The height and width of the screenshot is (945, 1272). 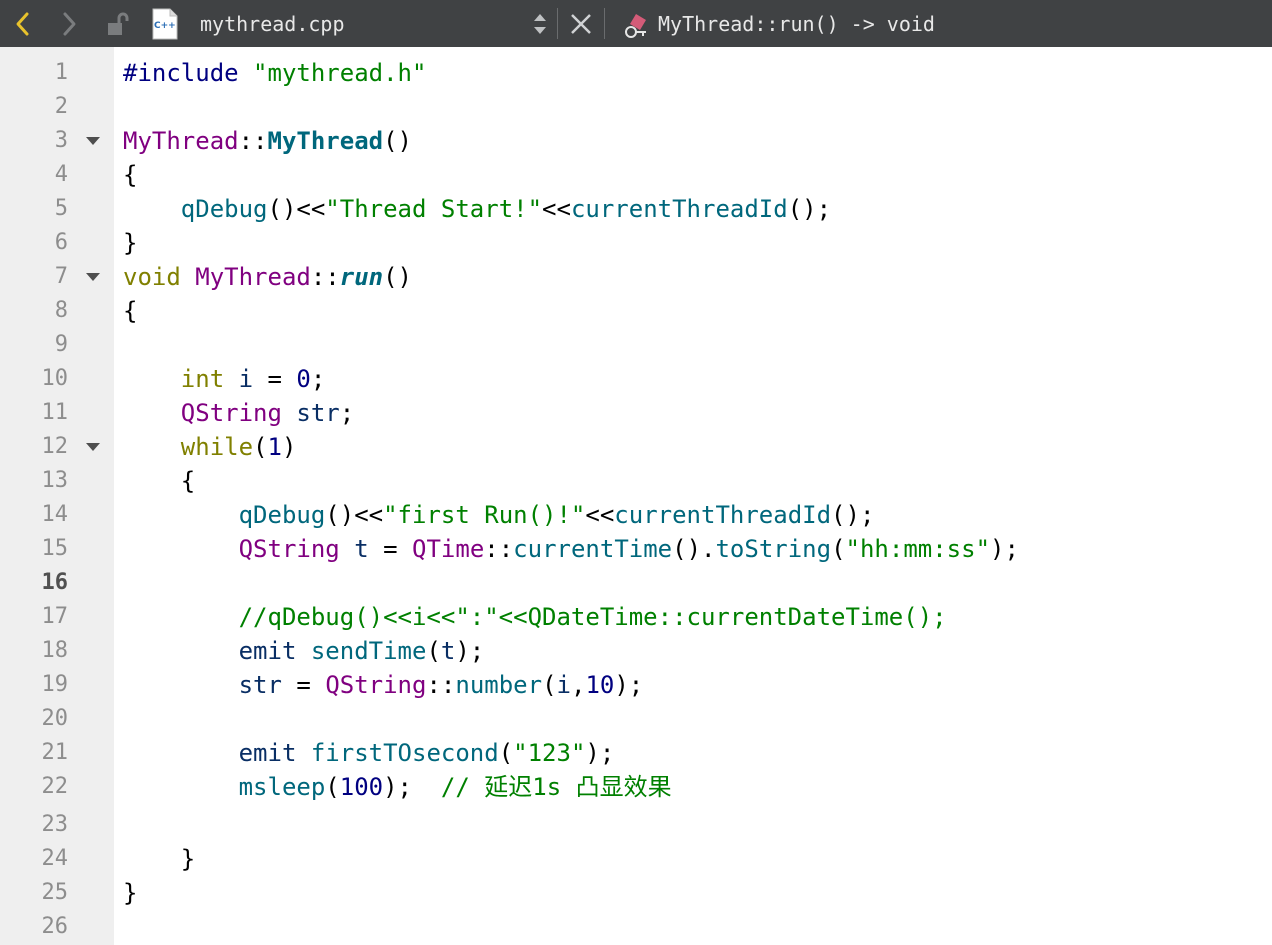 What do you see at coordinates (272, 24) in the screenshot?
I see `open-file-combo: mythread.cpp` at bounding box center [272, 24].